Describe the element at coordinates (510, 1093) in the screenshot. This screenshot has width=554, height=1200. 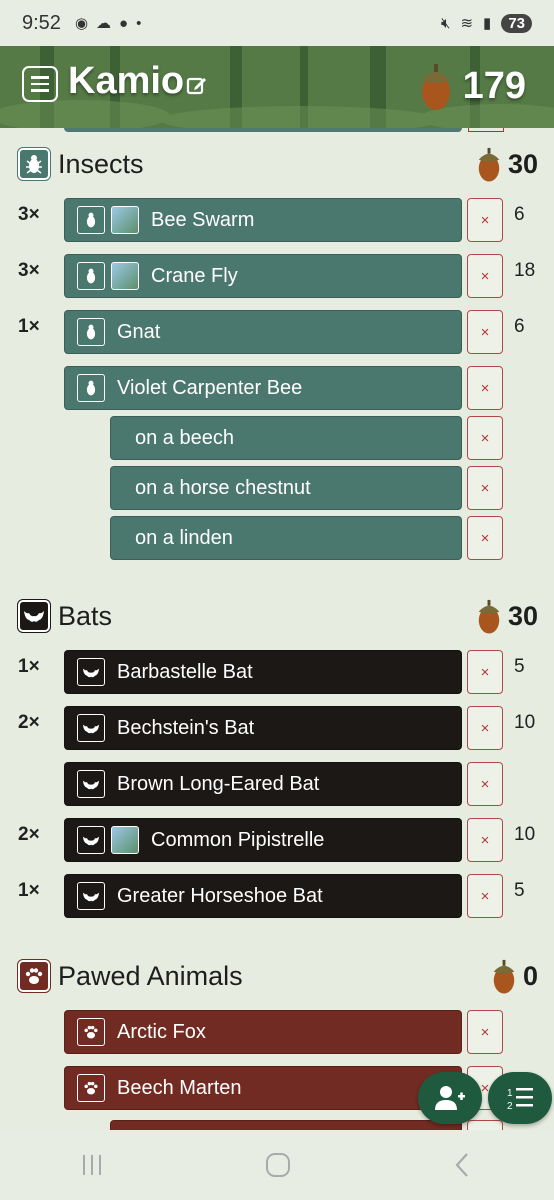
I see `svg-text: 1` at that location.